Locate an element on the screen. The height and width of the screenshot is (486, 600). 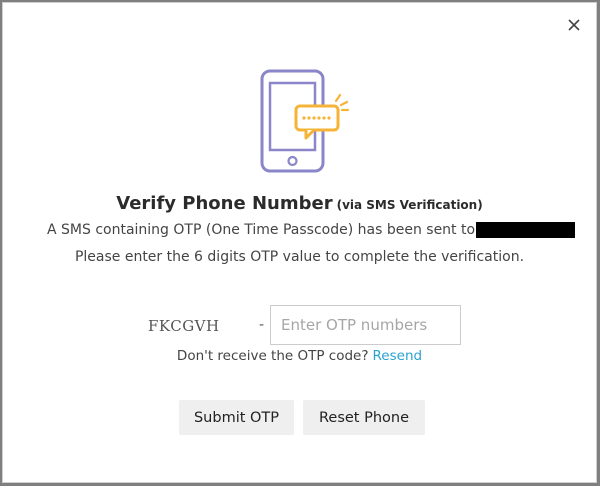
resend-link: Resend is located at coordinates (398, 356).